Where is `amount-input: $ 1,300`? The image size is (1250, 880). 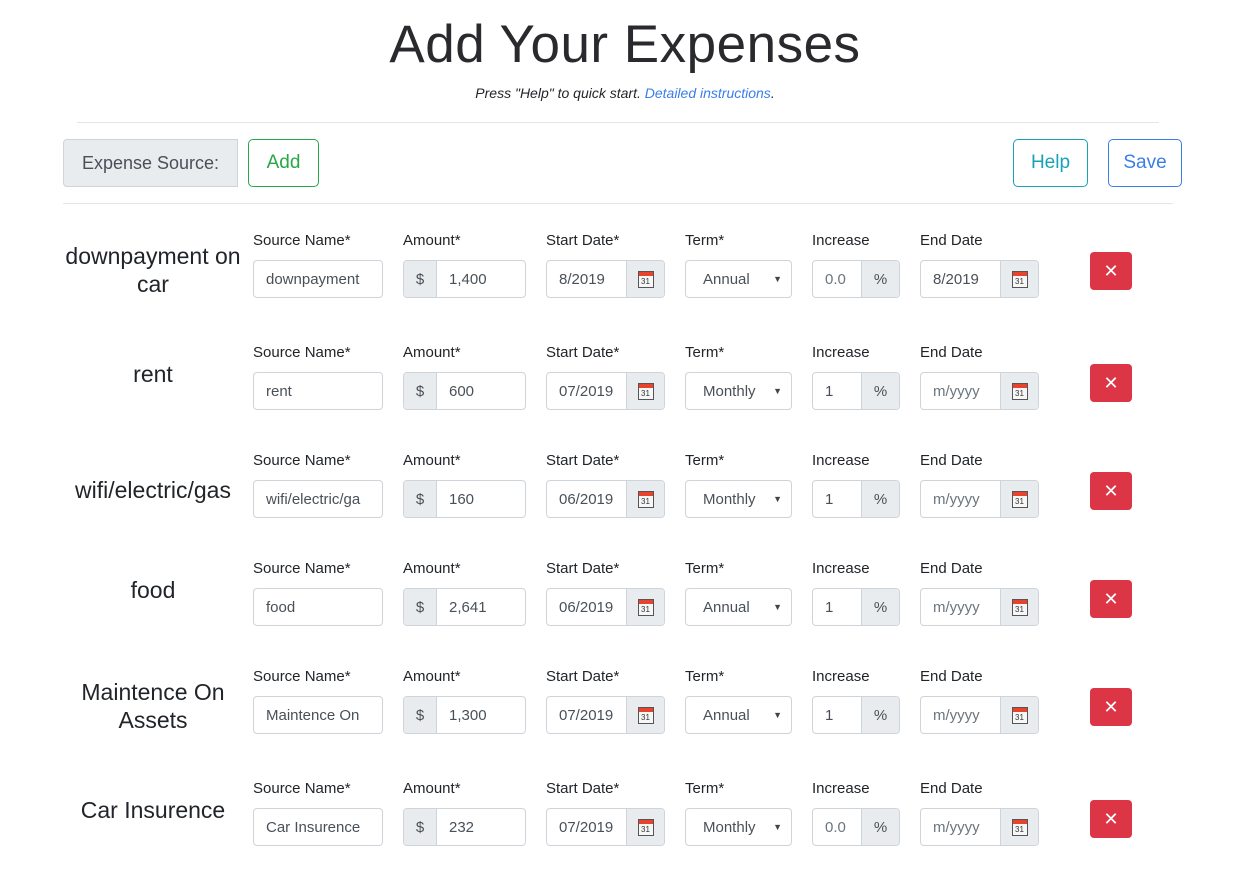
amount-input: $ 1,300 is located at coordinates (464, 715).